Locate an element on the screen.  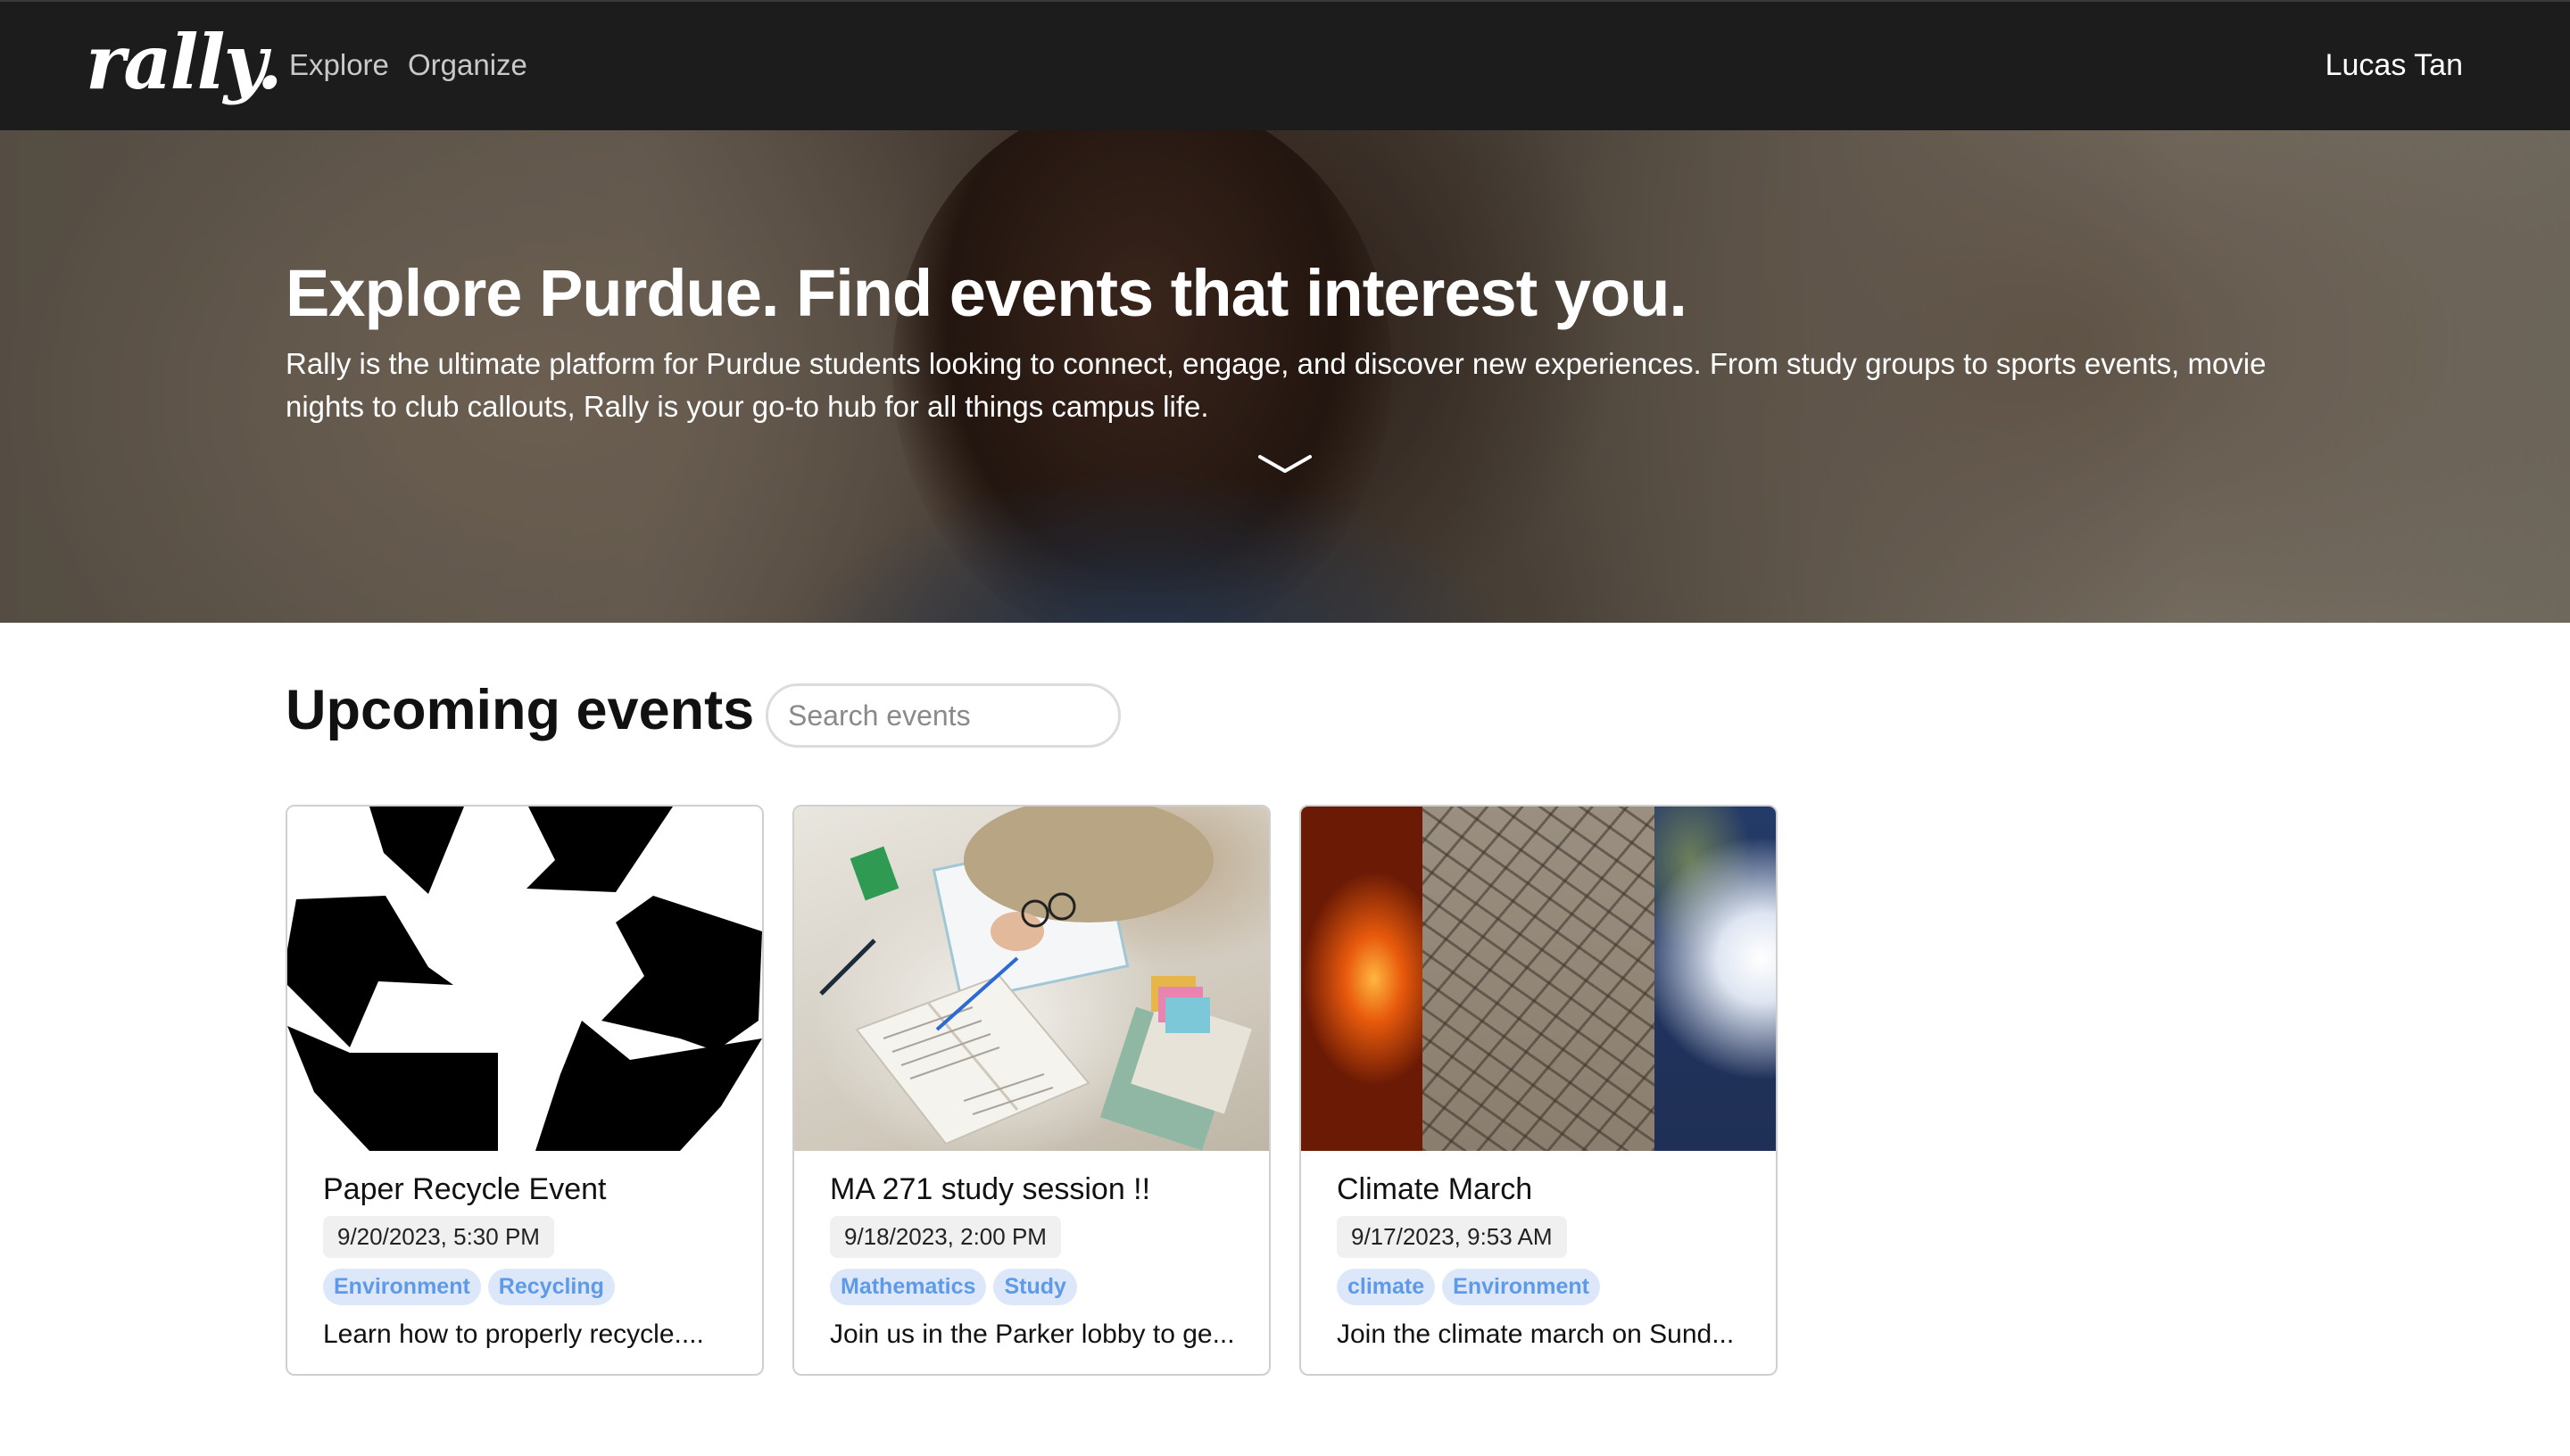
rally-logo: rally. is located at coordinates (184, 62).